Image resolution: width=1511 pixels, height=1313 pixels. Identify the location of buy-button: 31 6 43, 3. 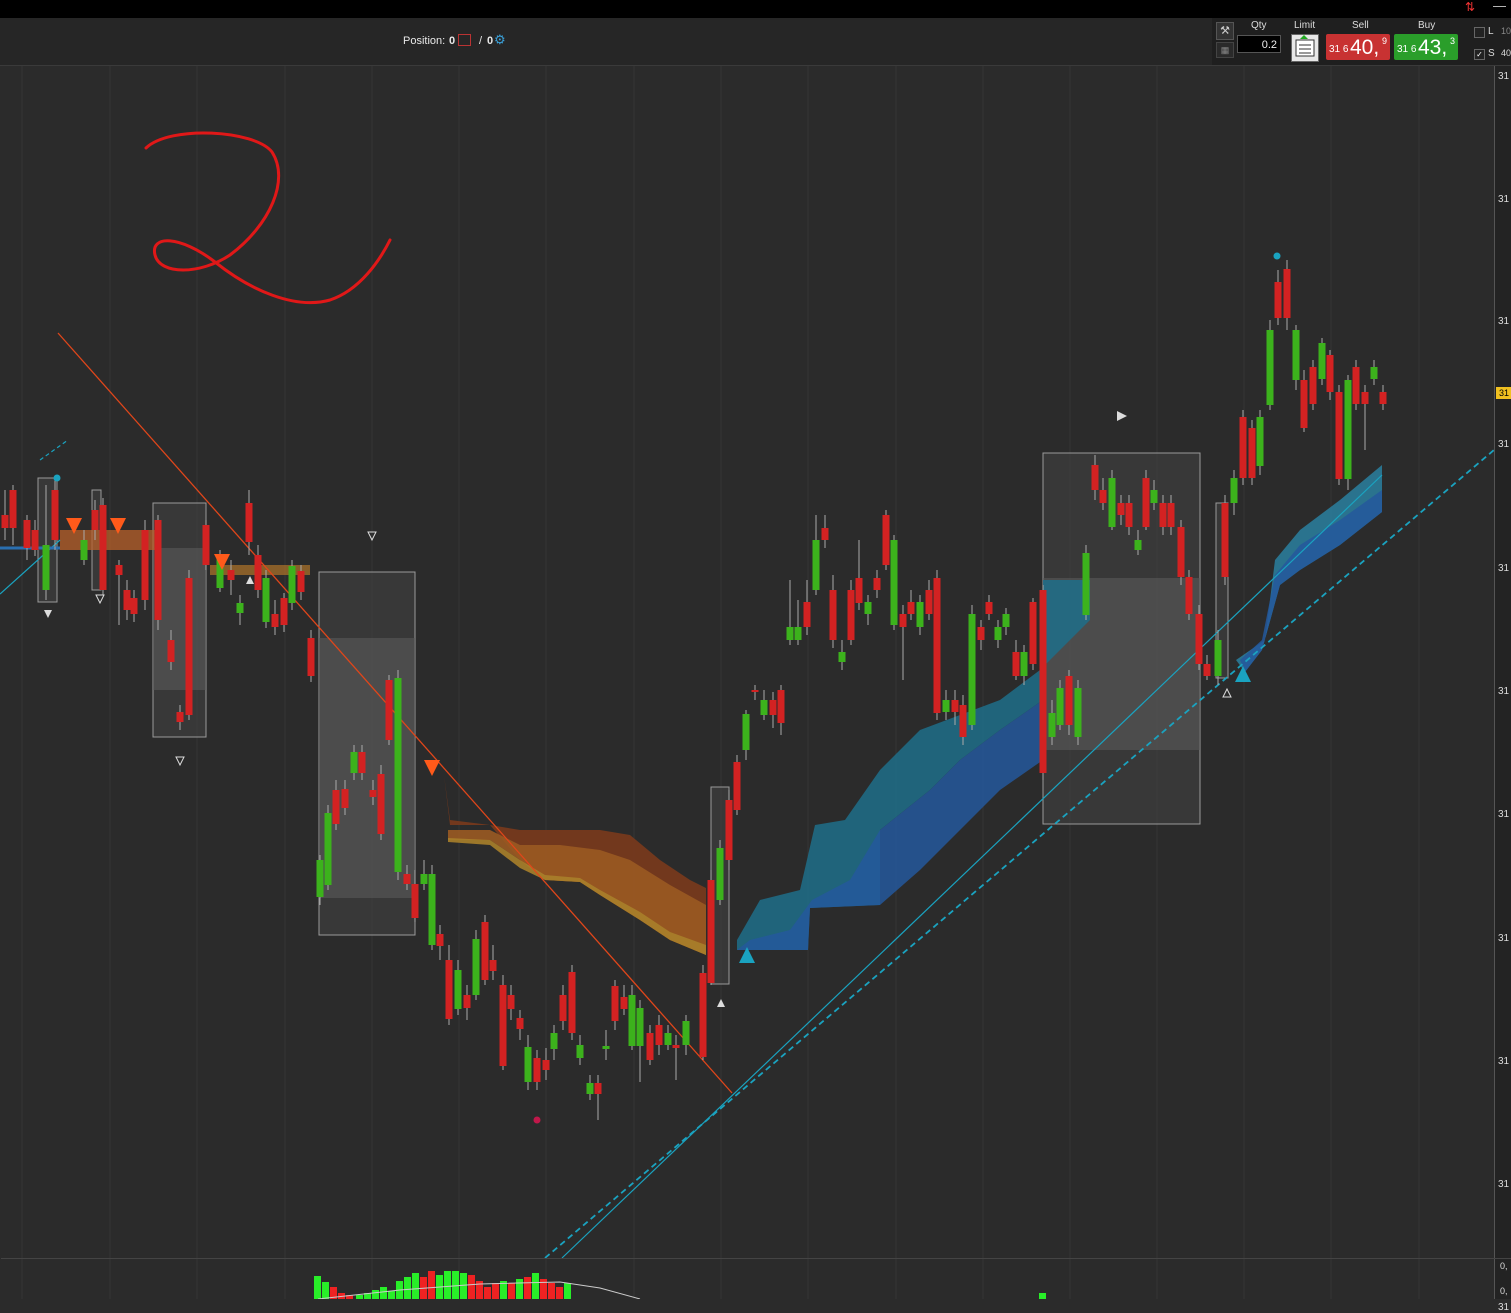
(1426, 47).